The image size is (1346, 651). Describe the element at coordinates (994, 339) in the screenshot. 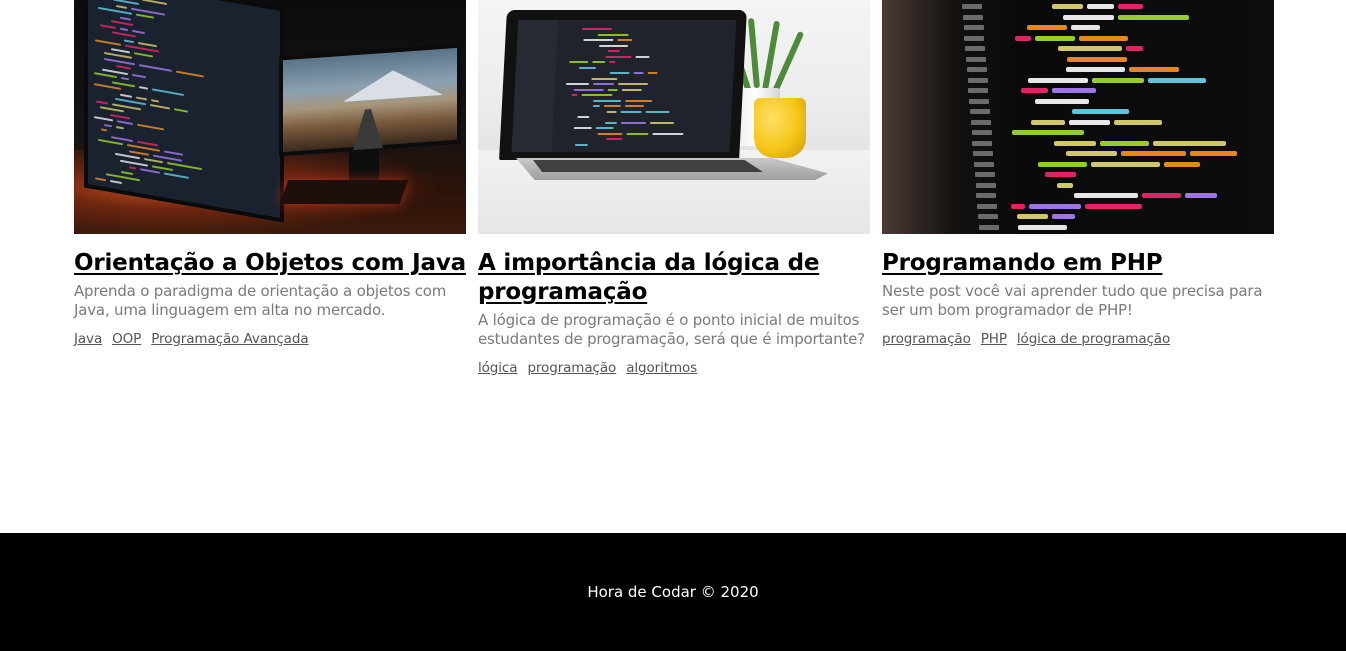

I see `tag-link: PHP` at that location.